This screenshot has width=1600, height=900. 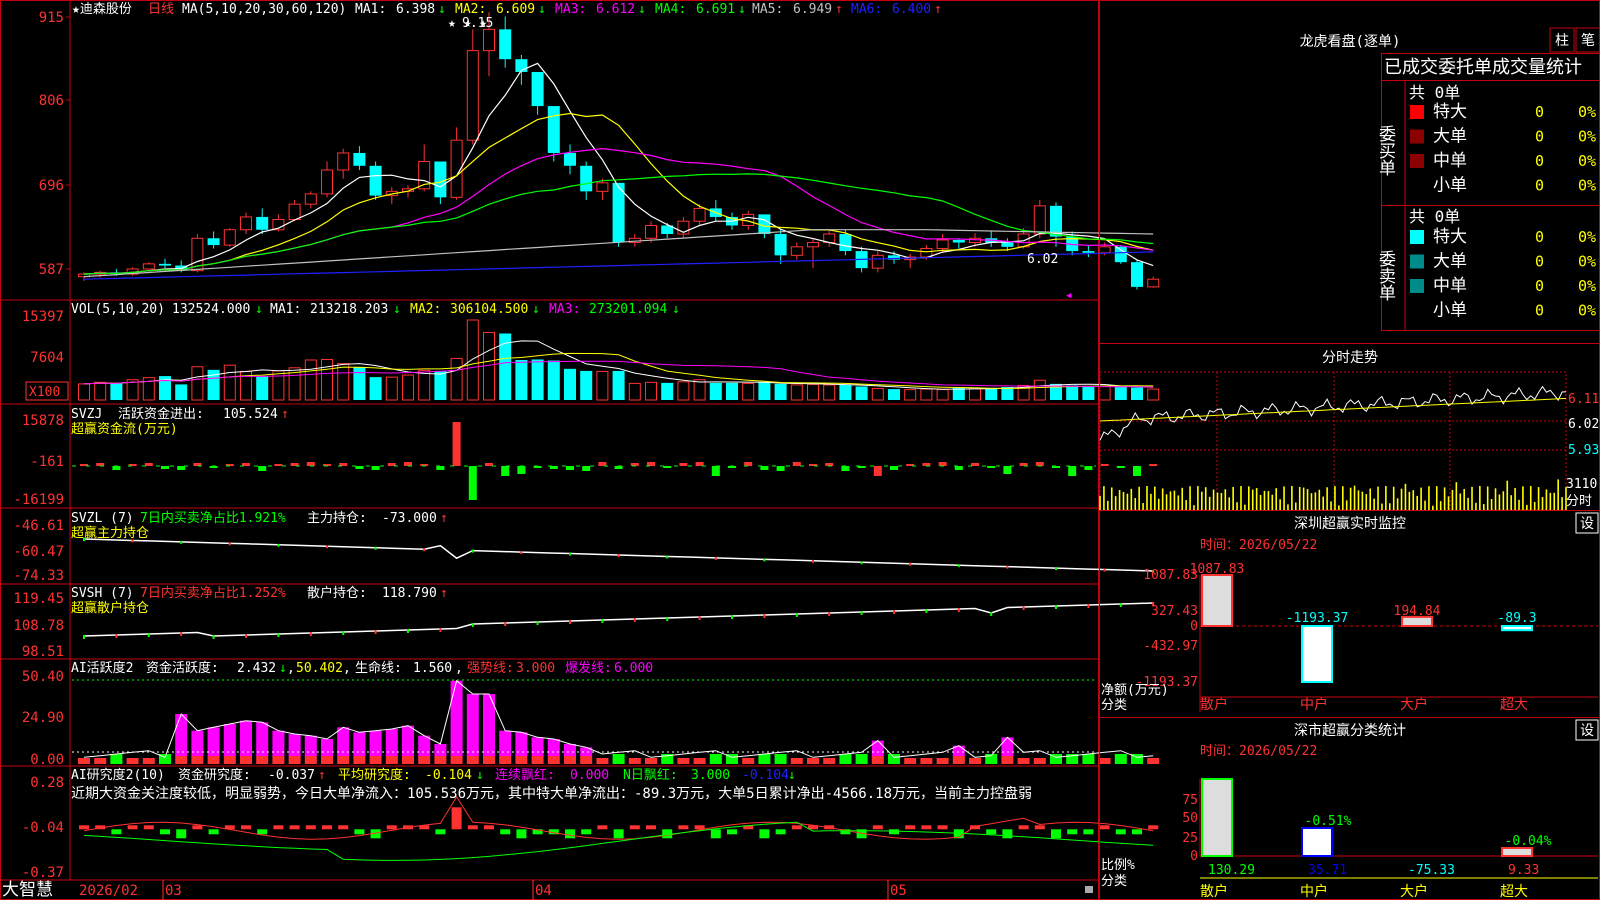 What do you see at coordinates (374, 775) in the screenshot?
I see `ai-research-label2: 平均研究度:` at bounding box center [374, 775].